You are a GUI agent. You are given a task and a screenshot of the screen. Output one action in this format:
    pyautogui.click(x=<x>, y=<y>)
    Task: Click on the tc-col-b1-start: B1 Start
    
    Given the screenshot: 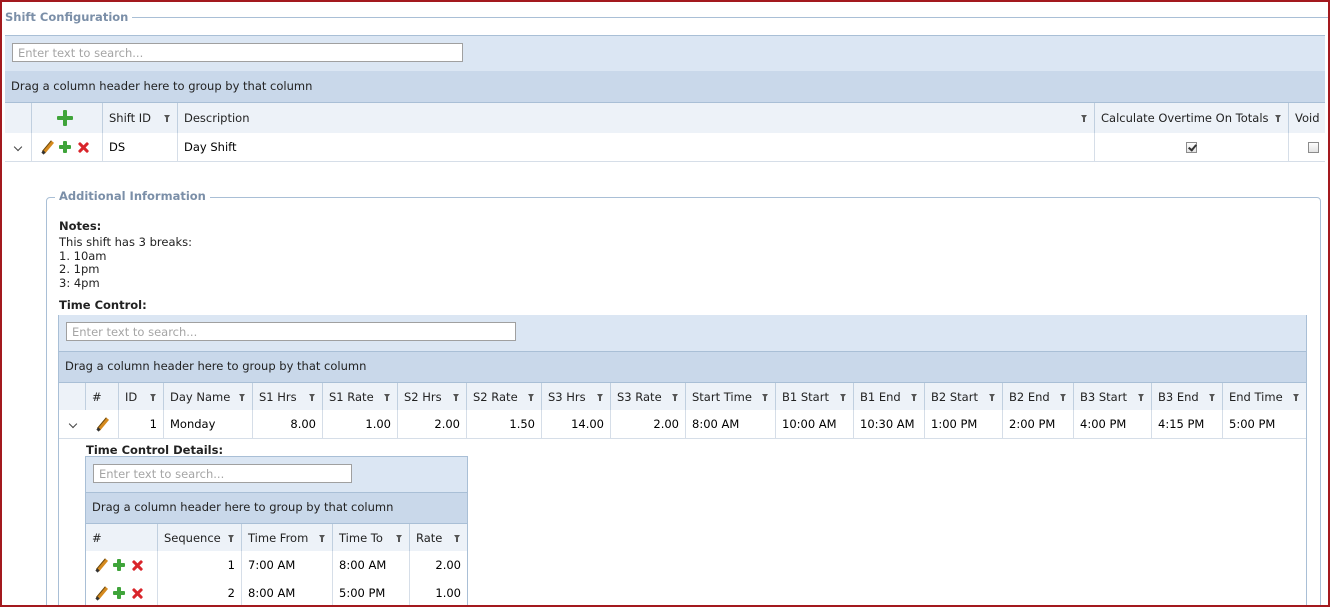 What is the action you would take?
    pyautogui.click(x=815, y=396)
    